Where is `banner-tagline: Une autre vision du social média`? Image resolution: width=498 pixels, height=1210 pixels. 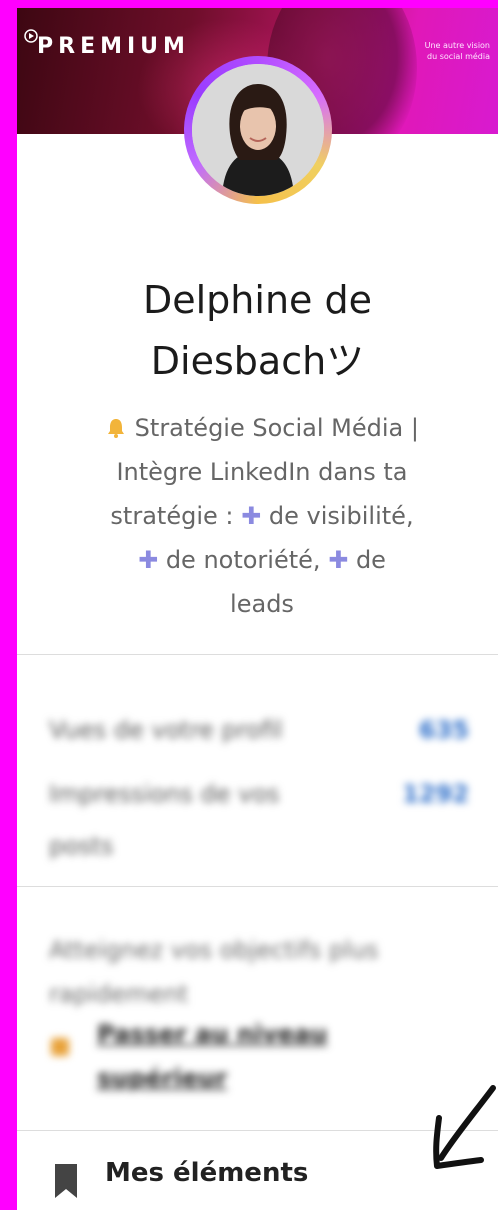 banner-tagline: Une autre vision du social média is located at coordinates (457, 51).